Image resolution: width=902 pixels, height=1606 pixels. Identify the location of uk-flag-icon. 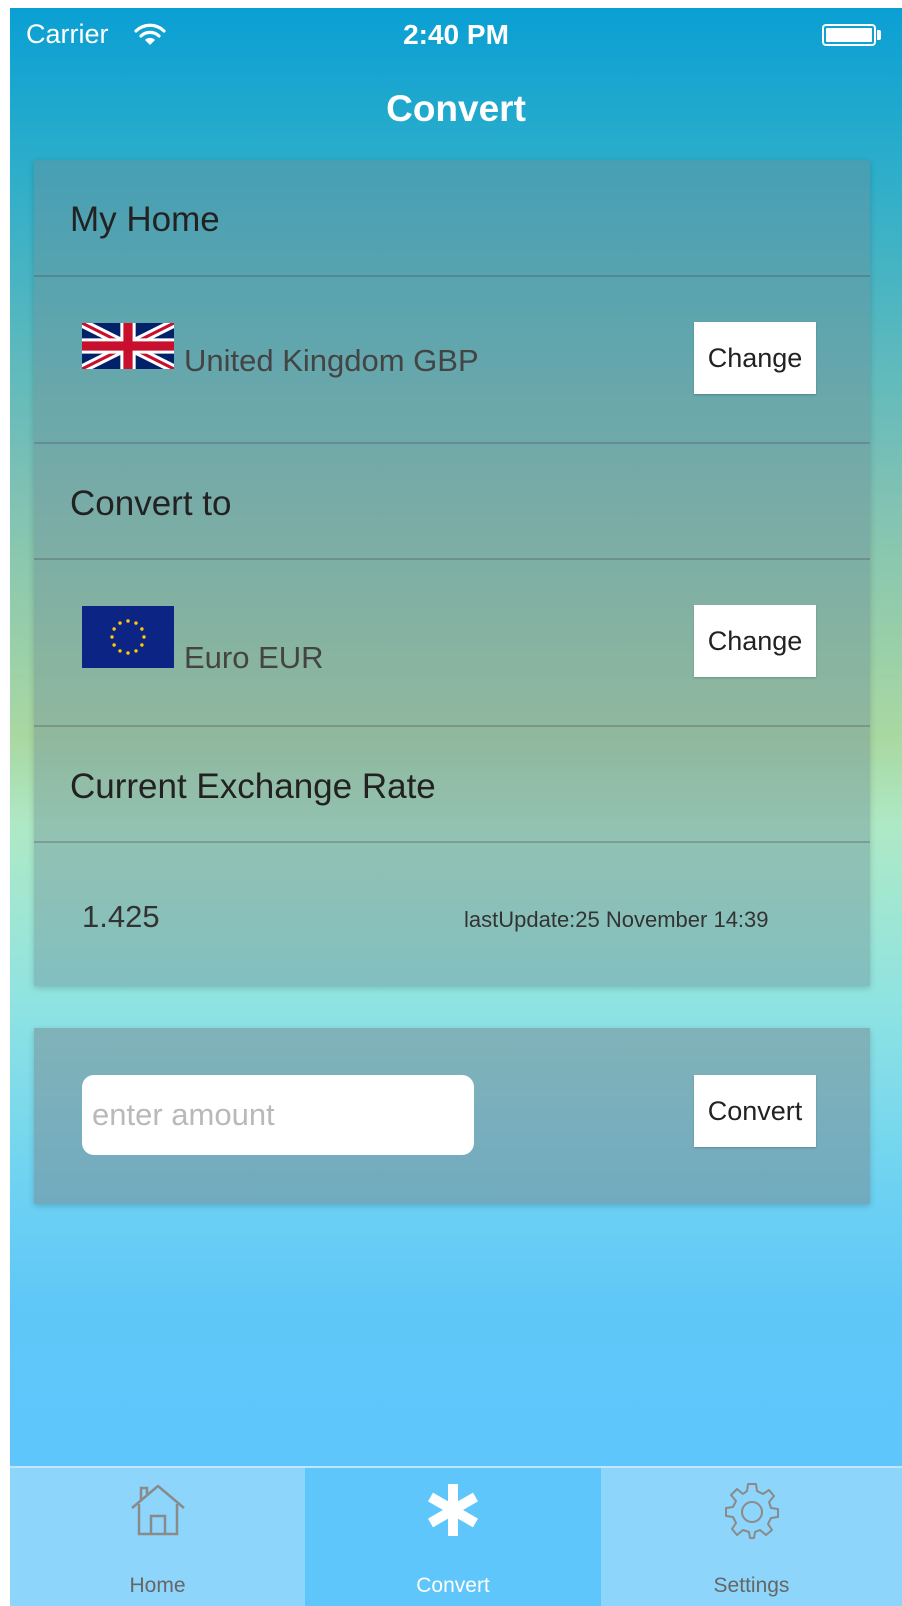
(128, 346).